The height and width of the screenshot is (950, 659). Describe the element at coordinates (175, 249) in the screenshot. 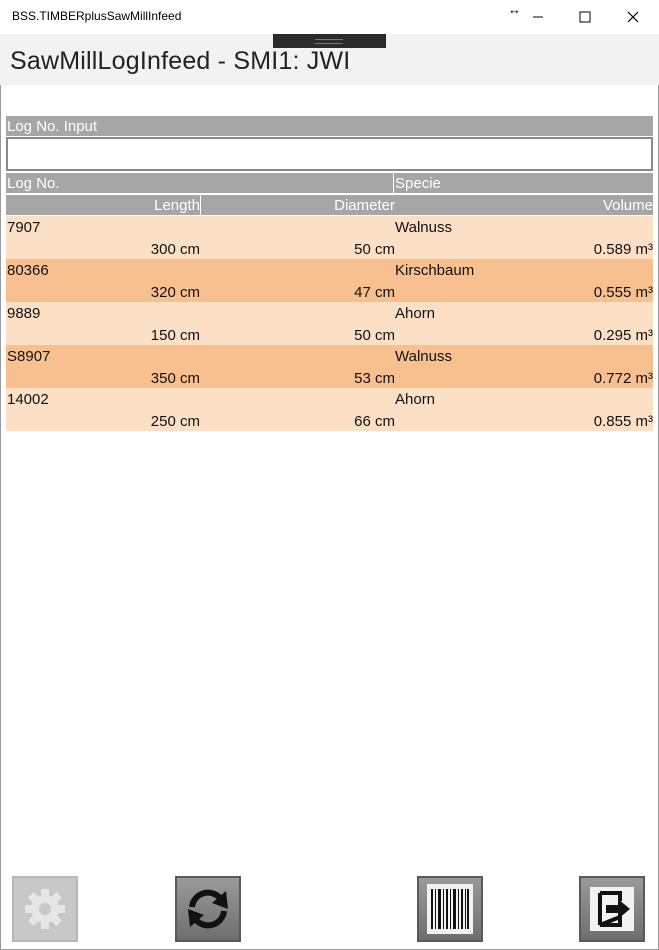

I see `log-length: 300 cm` at that location.